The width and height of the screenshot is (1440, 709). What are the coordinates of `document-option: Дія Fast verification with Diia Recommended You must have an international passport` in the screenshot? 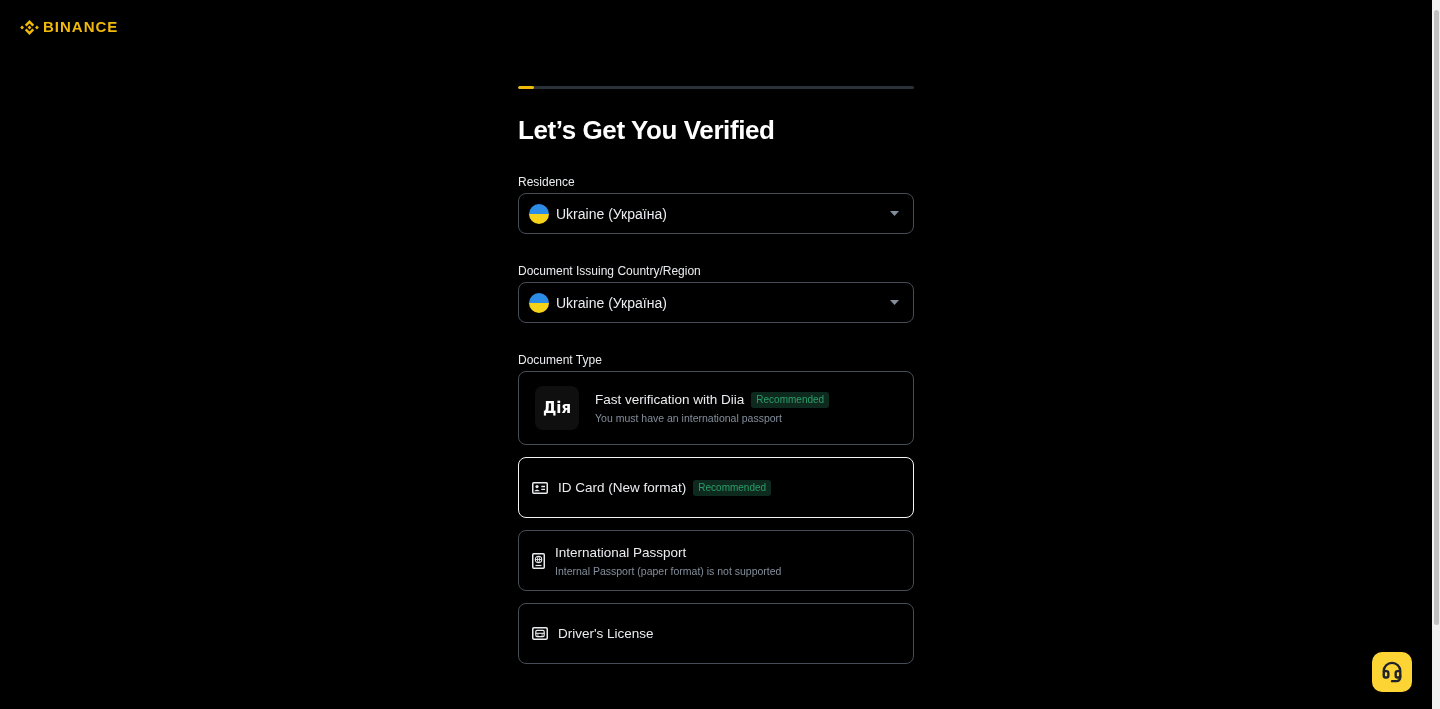 It's located at (716, 408).